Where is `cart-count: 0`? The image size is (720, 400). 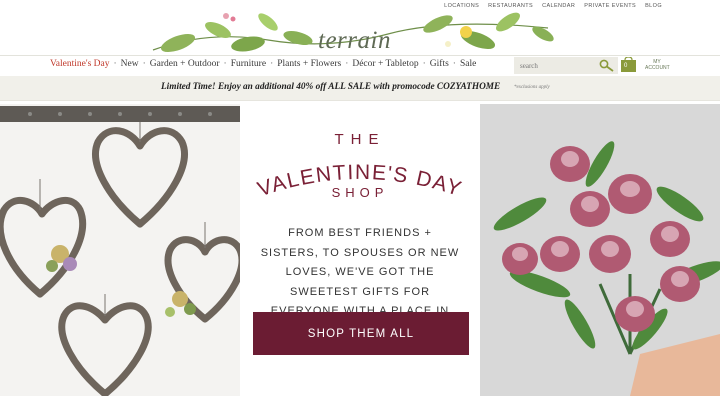
cart-count: 0 is located at coordinates (626, 66).